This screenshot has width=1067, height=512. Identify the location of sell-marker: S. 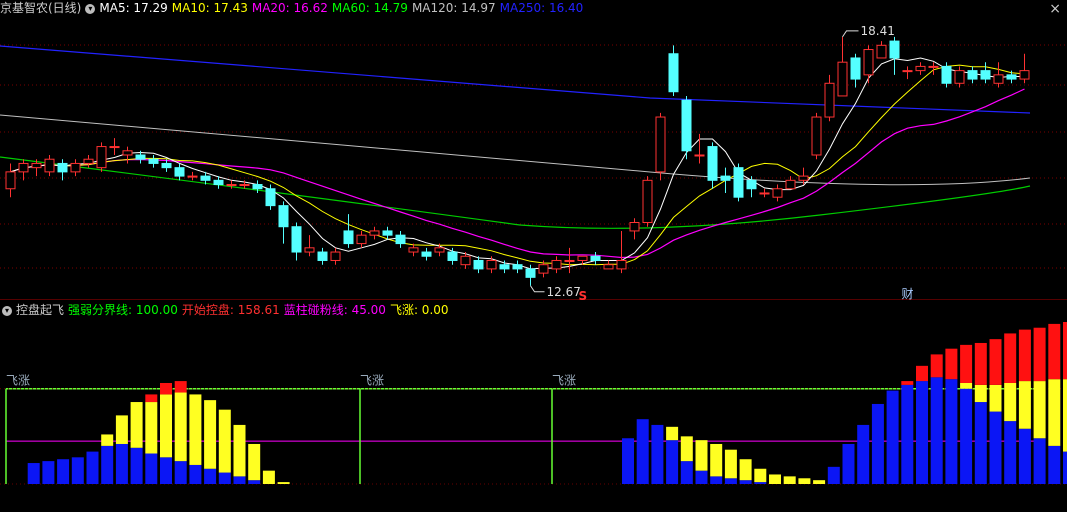
(583, 294).